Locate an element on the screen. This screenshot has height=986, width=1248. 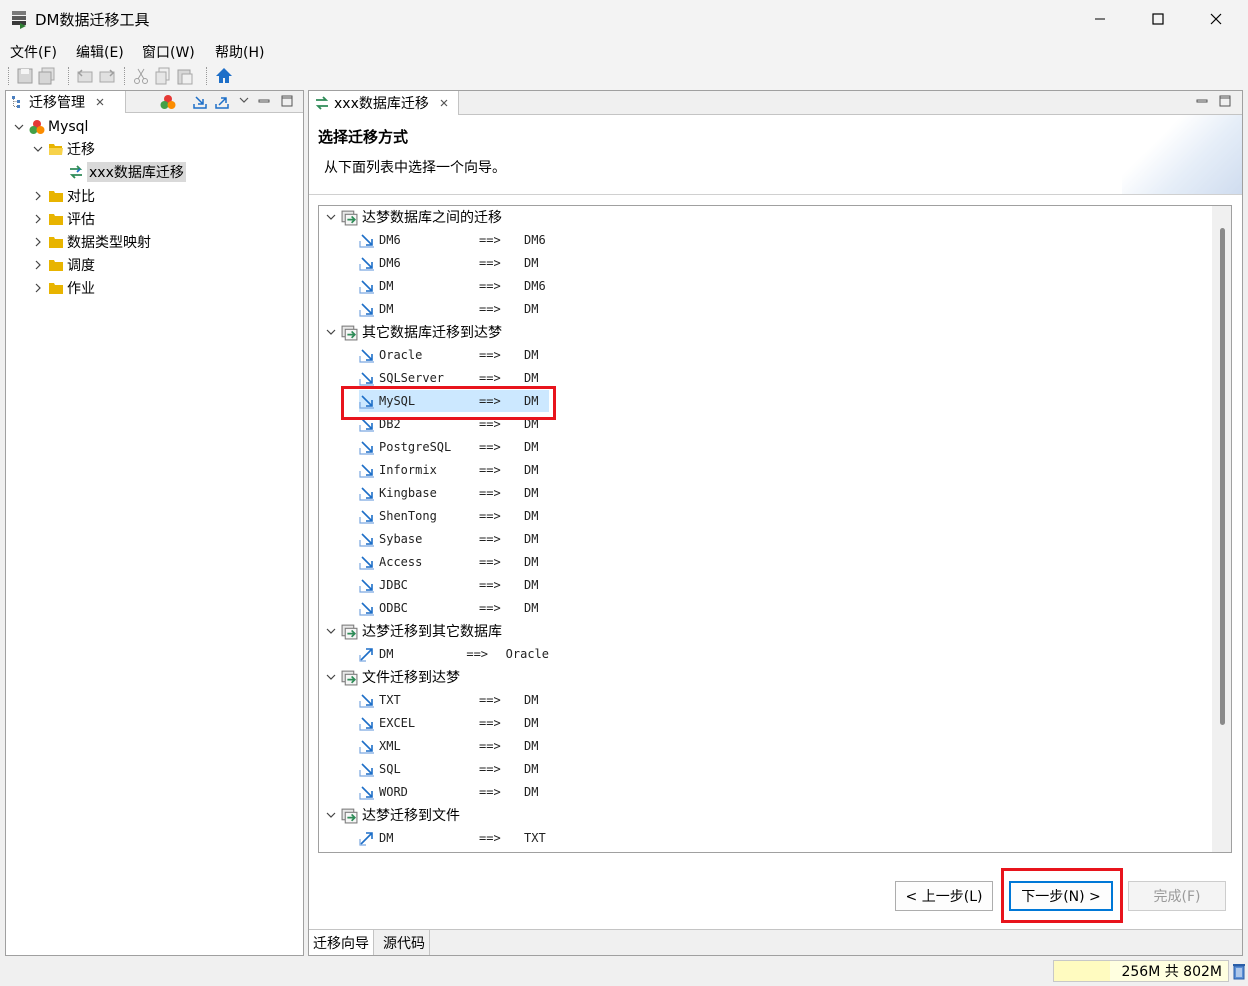
connections-icon is located at coordinates (168, 102).